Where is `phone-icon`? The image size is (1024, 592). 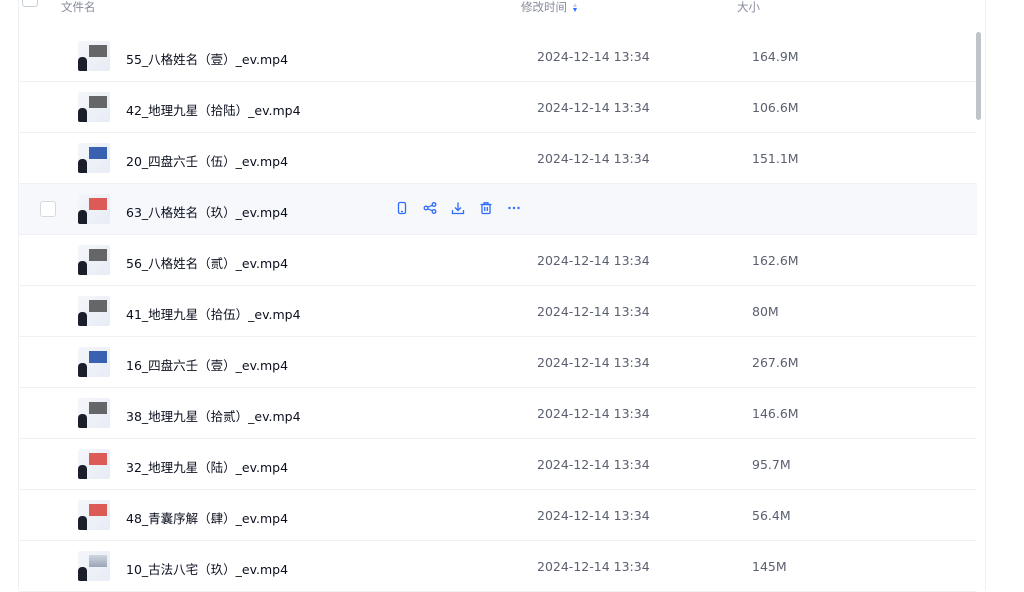 phone-icon is located at coordinates (402, 208).